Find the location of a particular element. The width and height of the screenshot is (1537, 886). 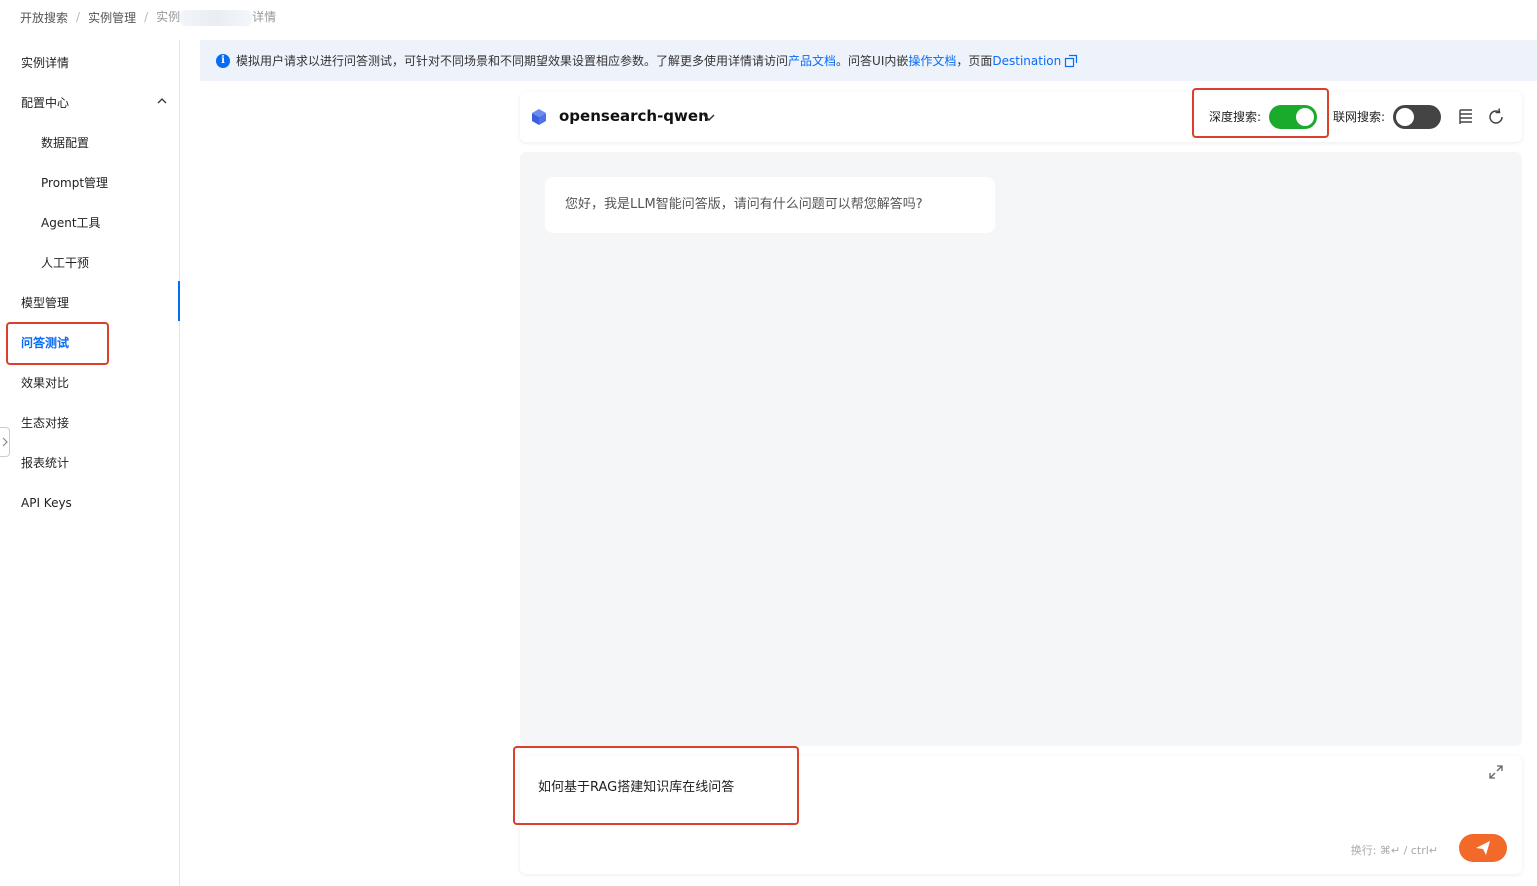

sidebar-item-config-center: 配置中心 is located at coordinates (45, 103).